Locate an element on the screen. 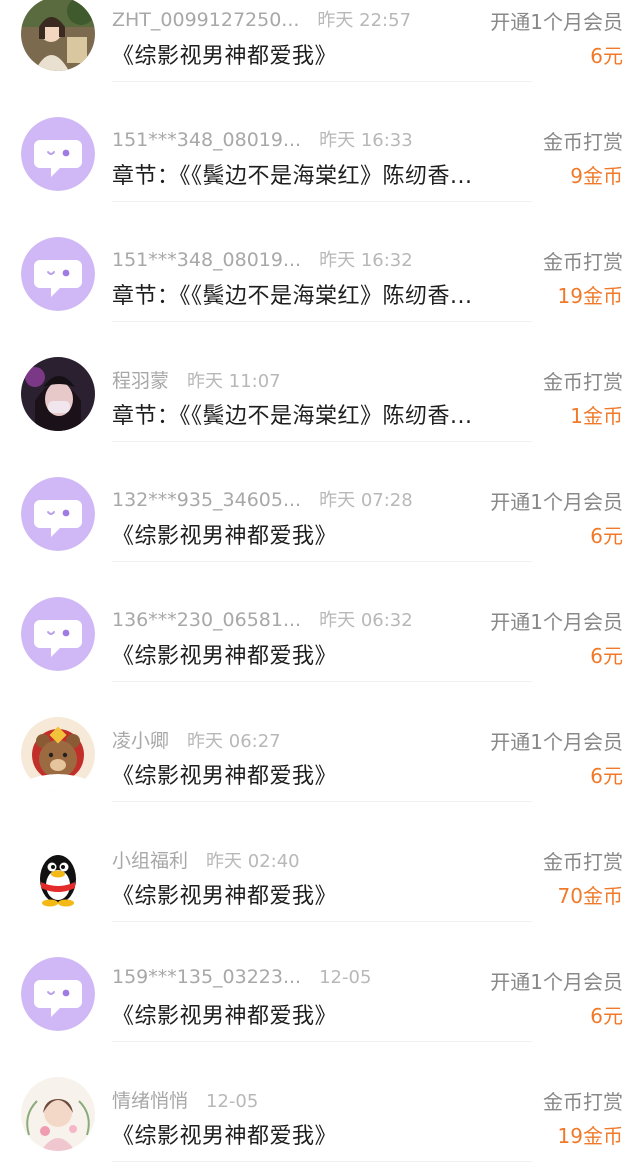 This screenshot has width=640, height=1162. timestamp: 昨天 02:40 is located at coordinates (253, 861).